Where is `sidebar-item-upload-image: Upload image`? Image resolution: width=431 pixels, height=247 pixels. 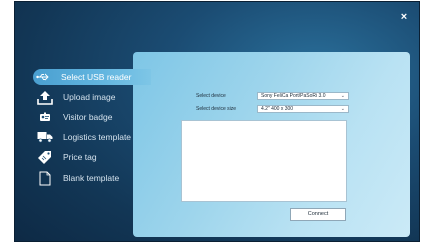 sidebar-item-upload-image: Upload image is located at coordinates (91, 97).